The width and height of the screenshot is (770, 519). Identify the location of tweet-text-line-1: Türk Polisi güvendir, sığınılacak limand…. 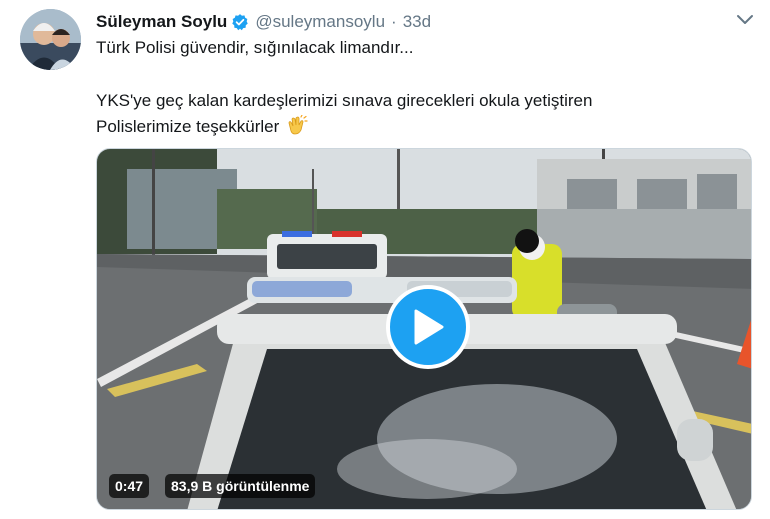
(255, 47).